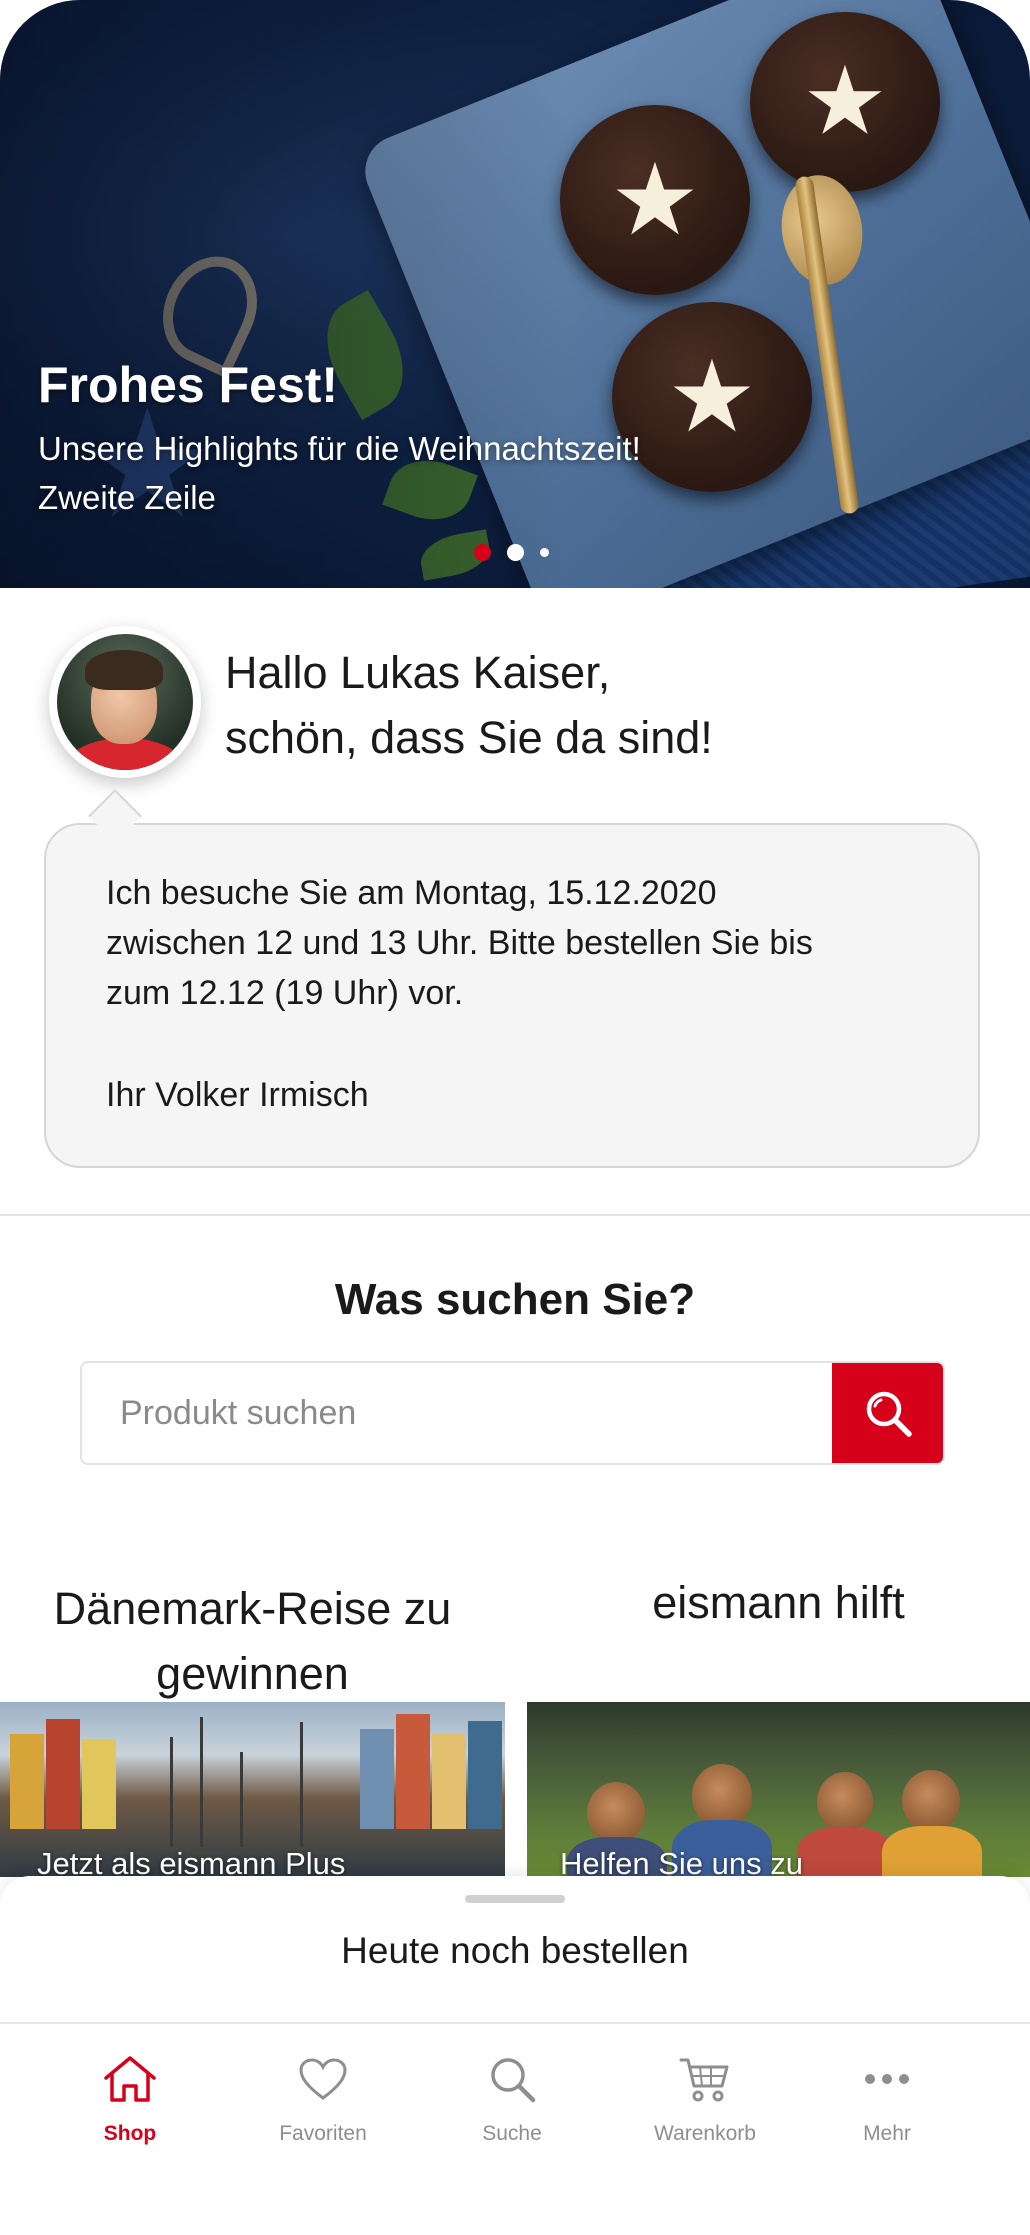 The width and height of the screenshot is (1030, 2235). What do you see at coordinates (237, 1095) in the screenshot?
I see `message-signature: Ihr Volker Irmisch` at bounding box center [237, 1095].